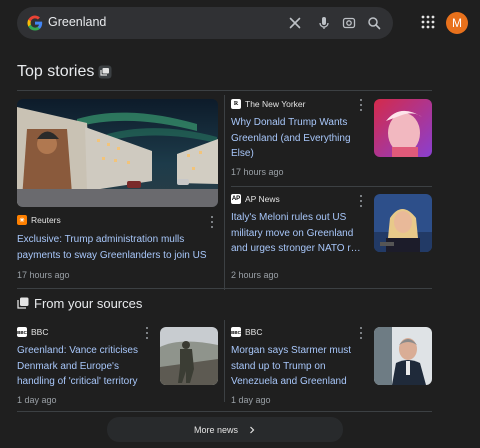 This screenshot has width=480, height=448. Describe the element at coordinates (428, 22) in the screenshot. I see `apps-grid-icon` at that location.